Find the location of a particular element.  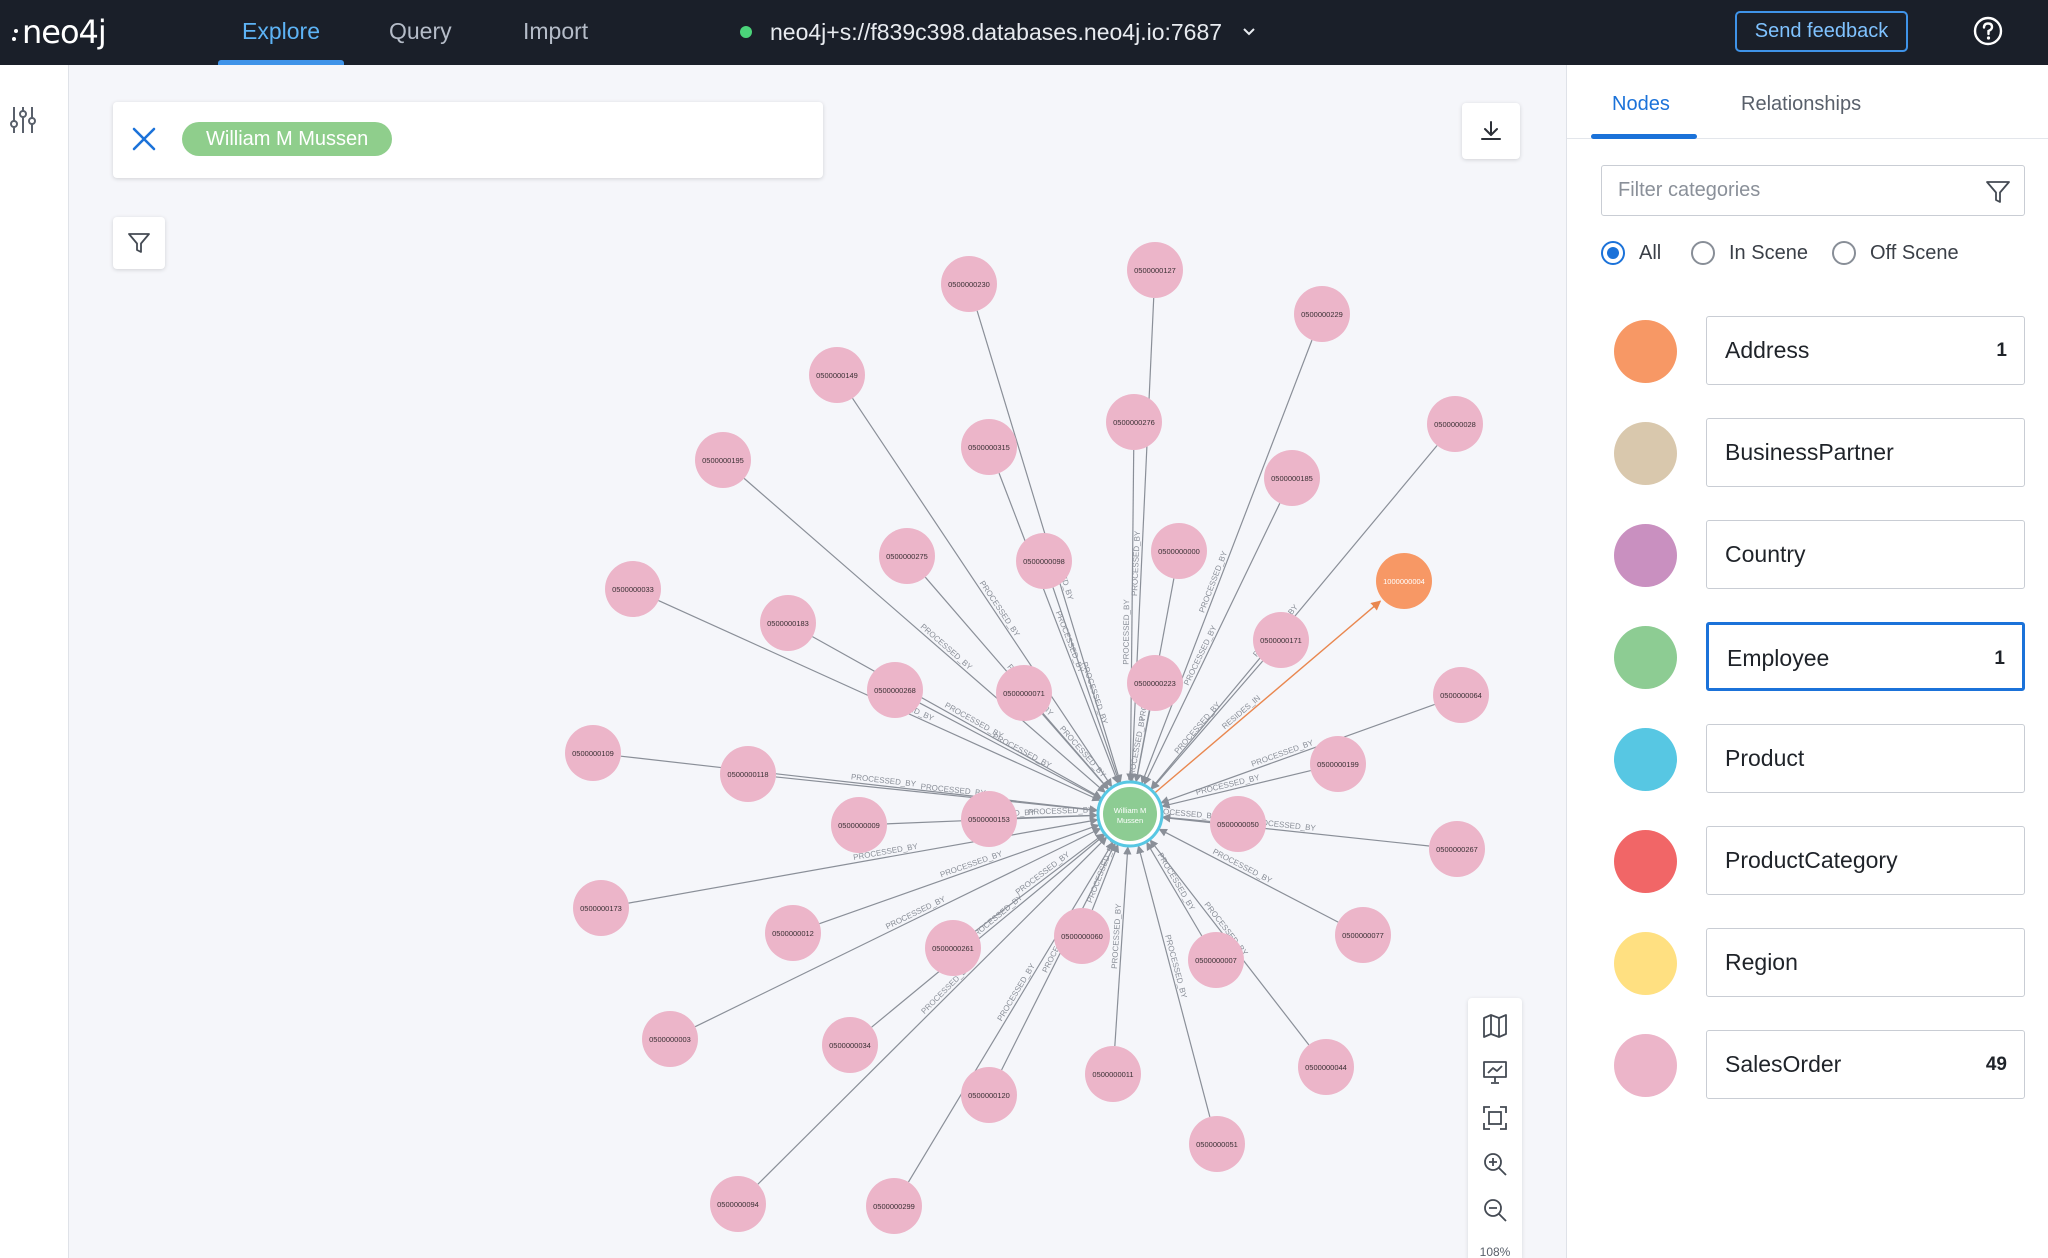

category-field: Address 1 is located at coordinates (1865, 350).